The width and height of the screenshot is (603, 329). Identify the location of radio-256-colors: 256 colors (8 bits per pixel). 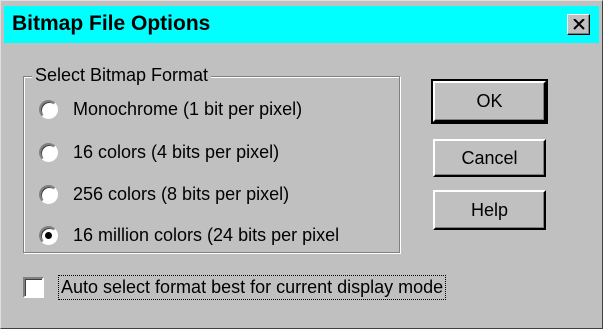
(164, 194).